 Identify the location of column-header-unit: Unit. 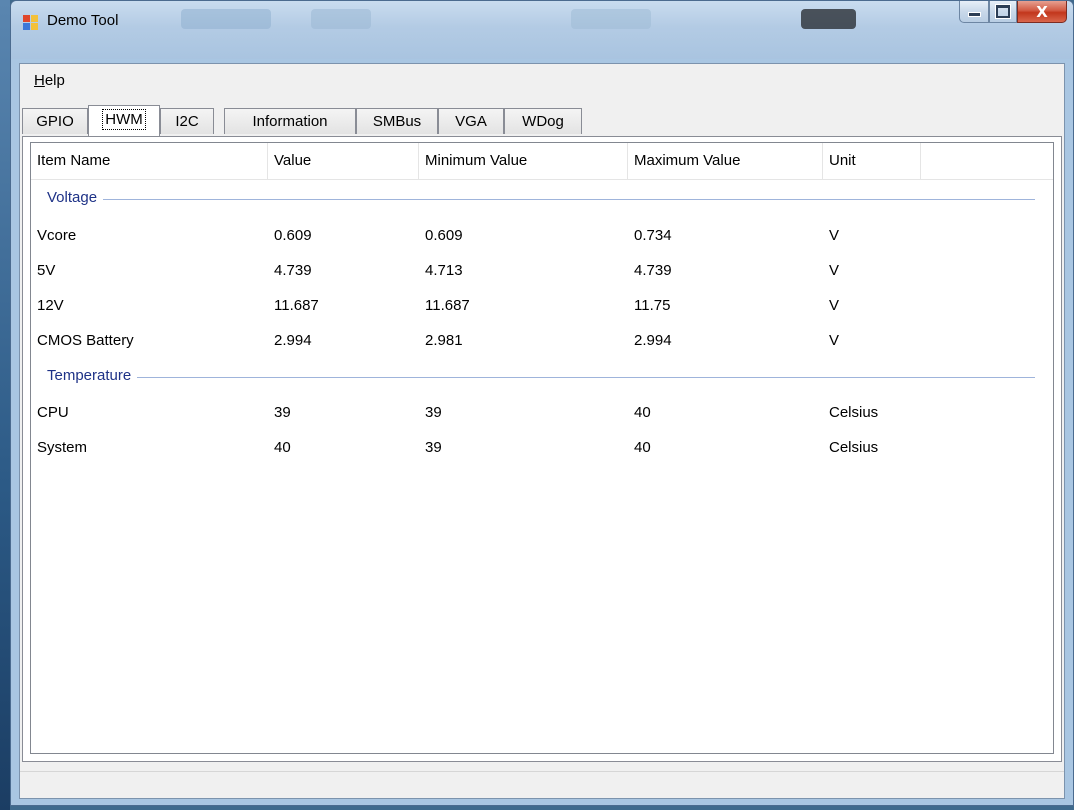
(872, 161).